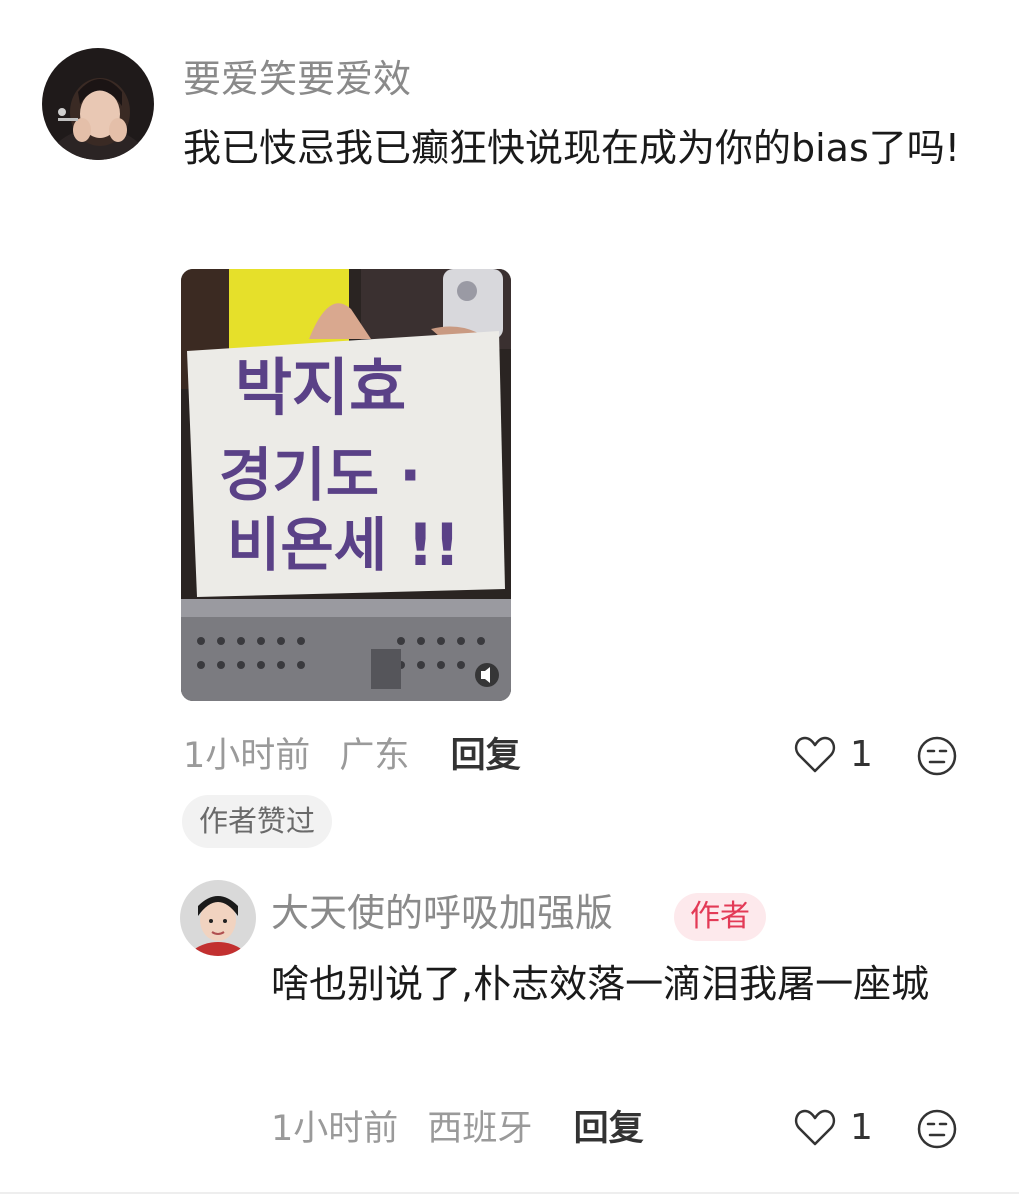 This screenshot has height=1200, width=1019. What do you see at coordinates (257, 821) in the screenshot?
I see `liked-by-author-pill: 作者赞过` at bounding box center [257, 821].